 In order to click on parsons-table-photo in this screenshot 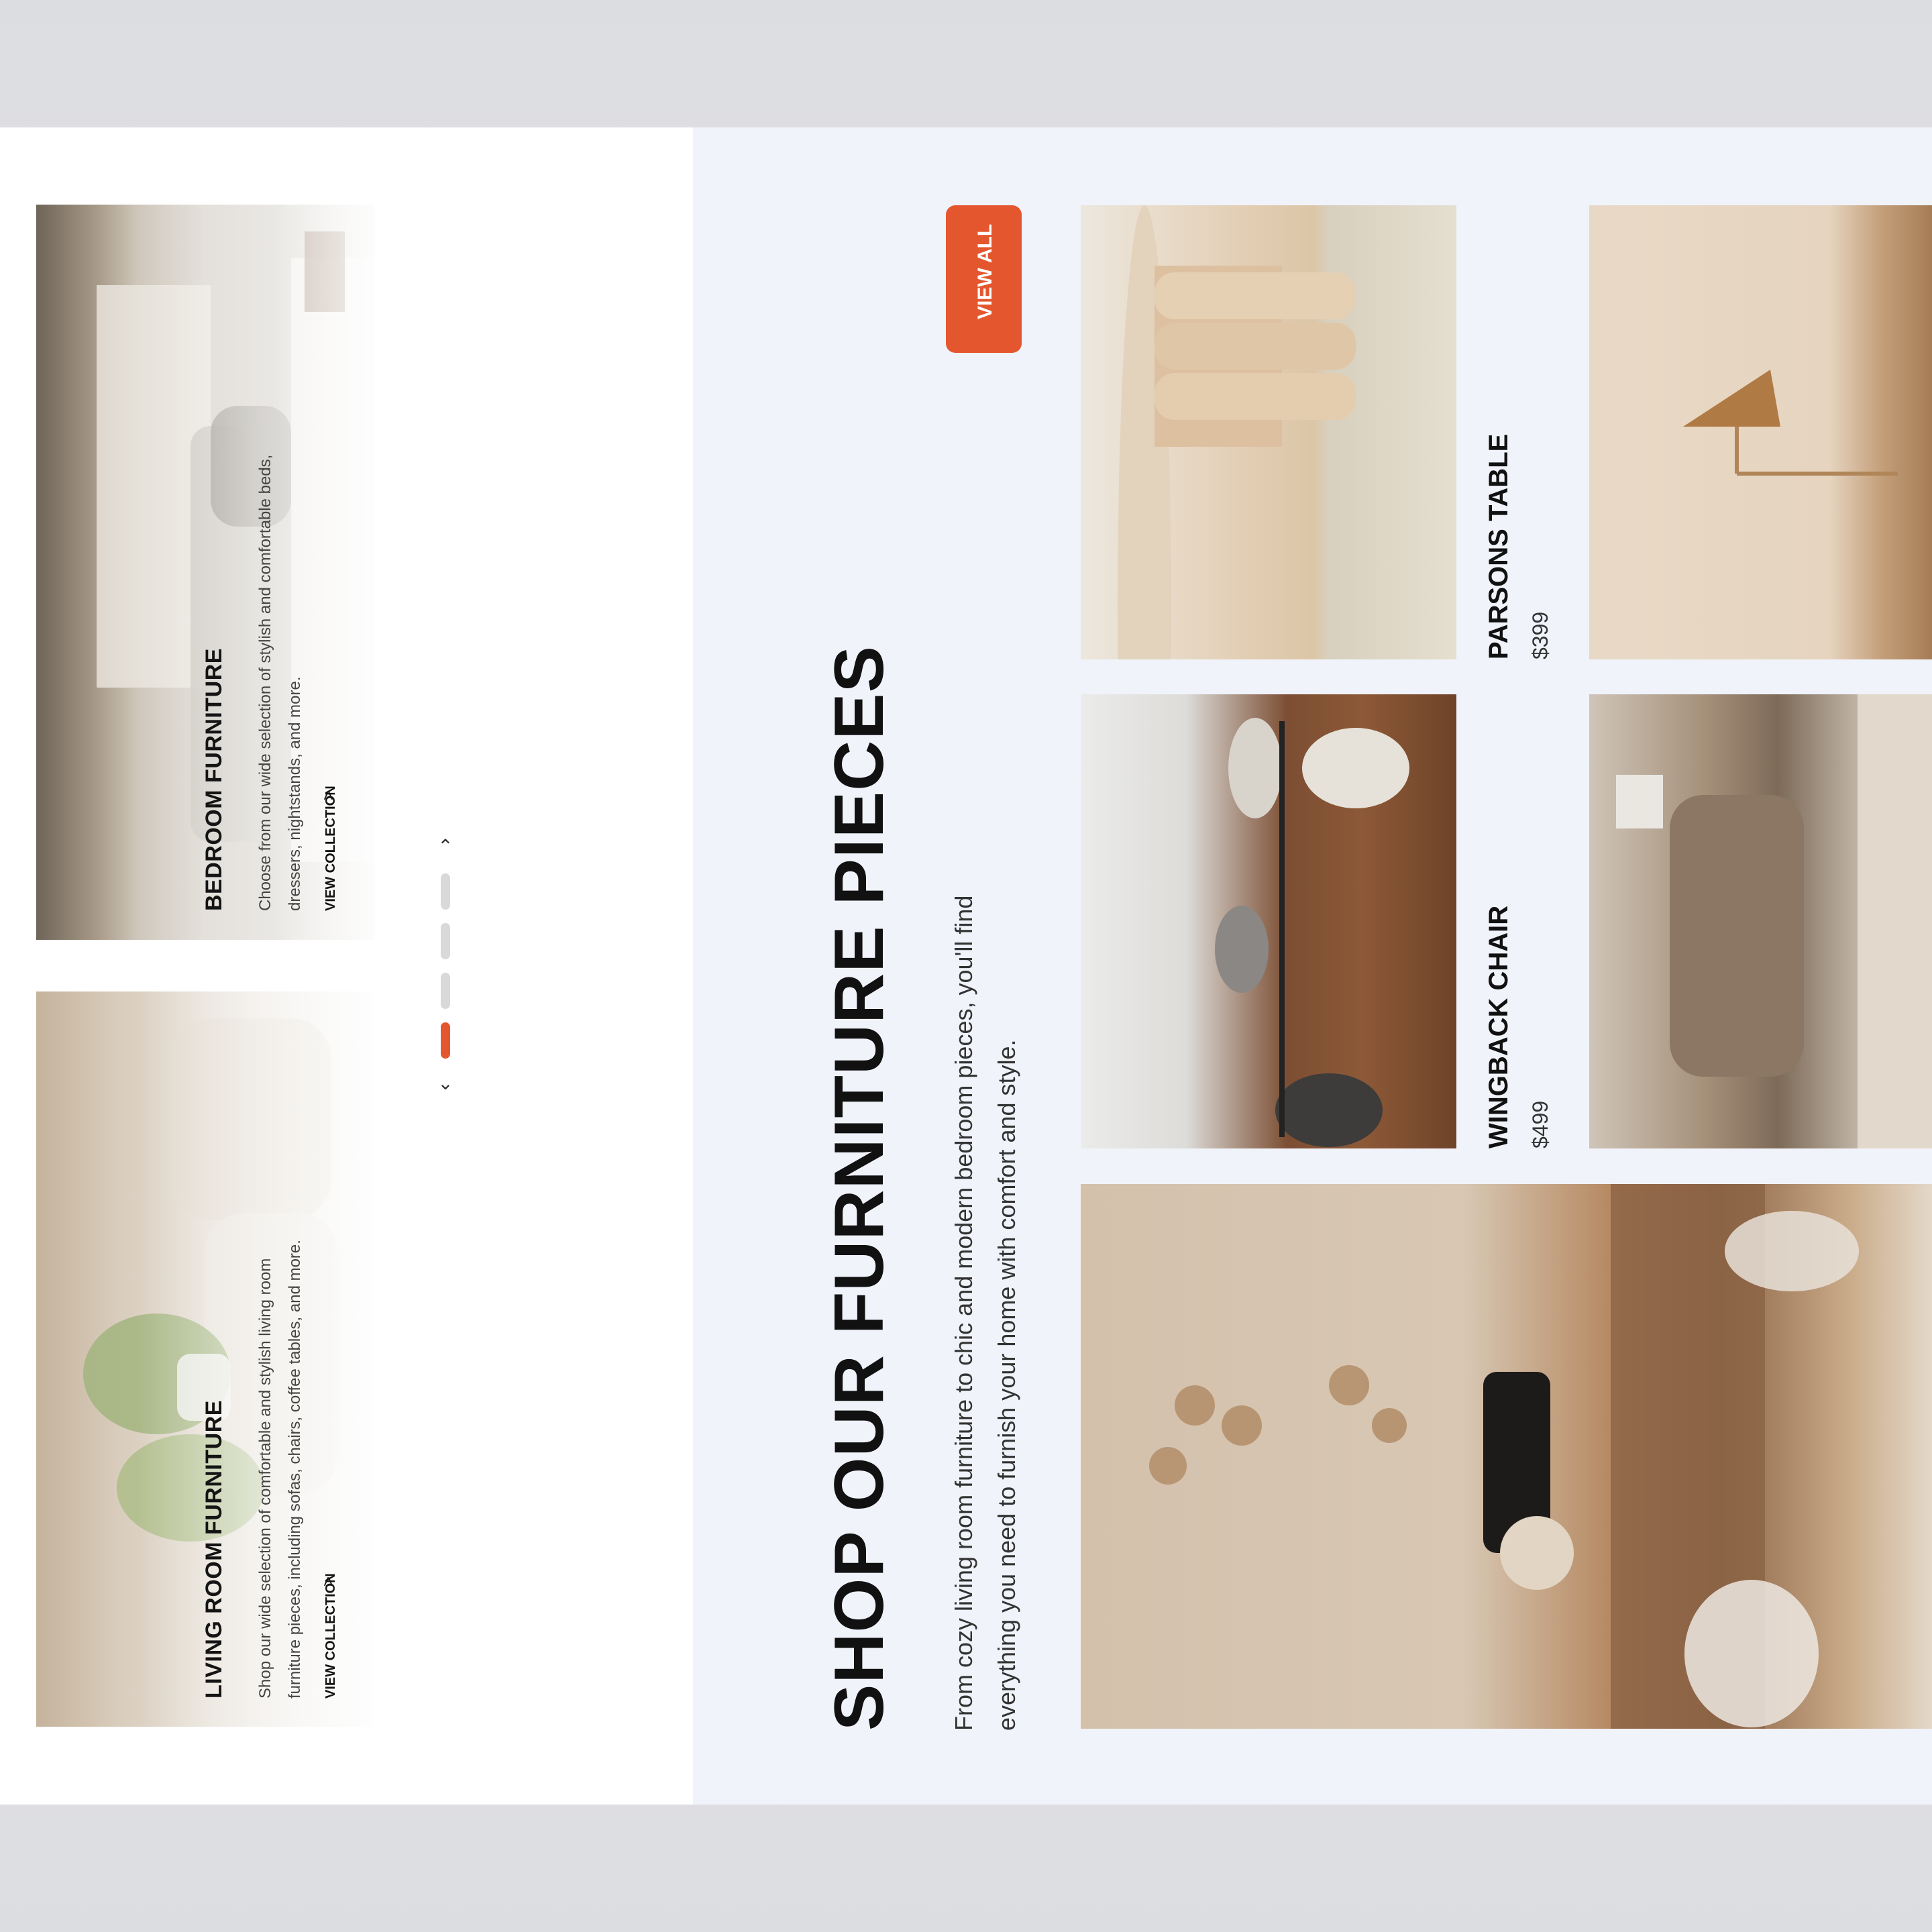, I will do `click(1237, 432)`.